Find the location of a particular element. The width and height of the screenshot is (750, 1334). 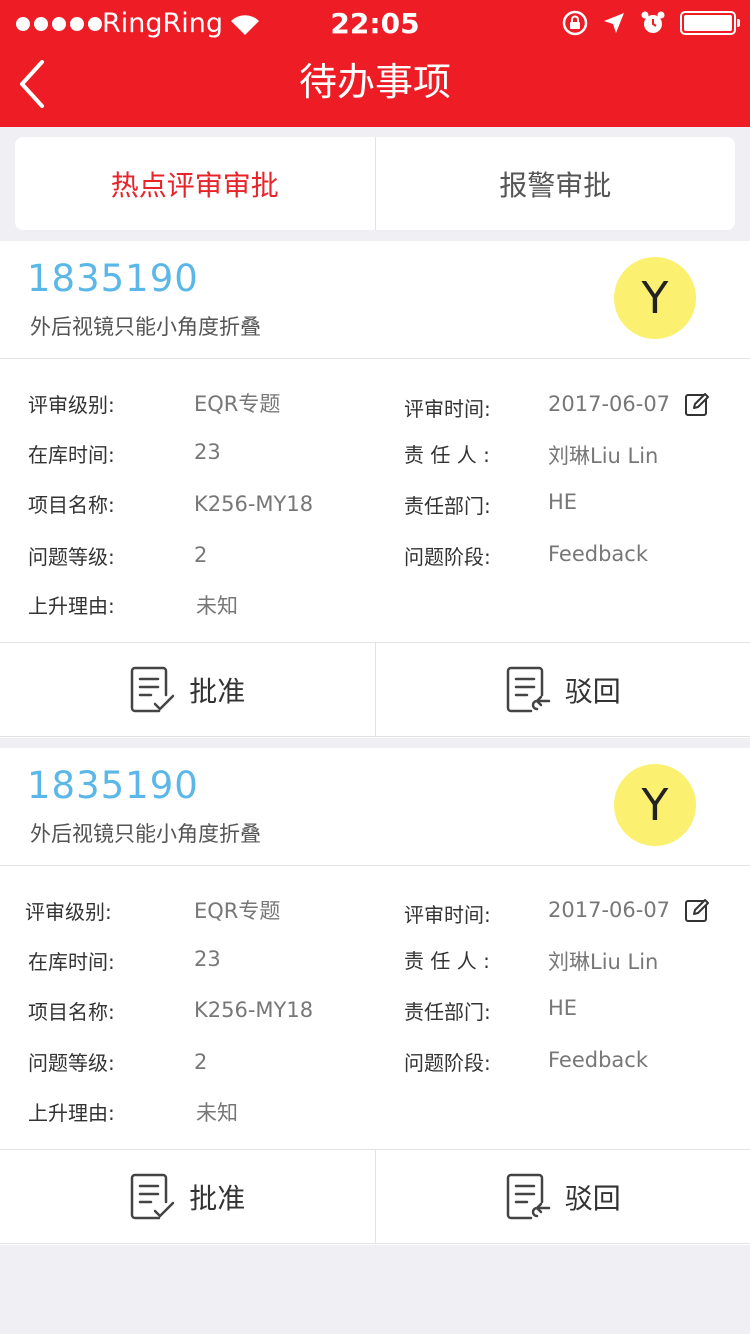

tab-alarm-approval: 报警审批 is located at coordinates (556, 183).